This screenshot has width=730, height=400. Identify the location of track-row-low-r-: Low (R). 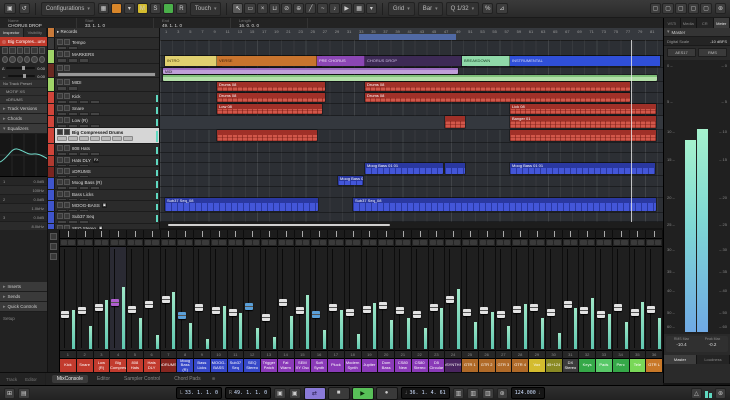
(103, 122).